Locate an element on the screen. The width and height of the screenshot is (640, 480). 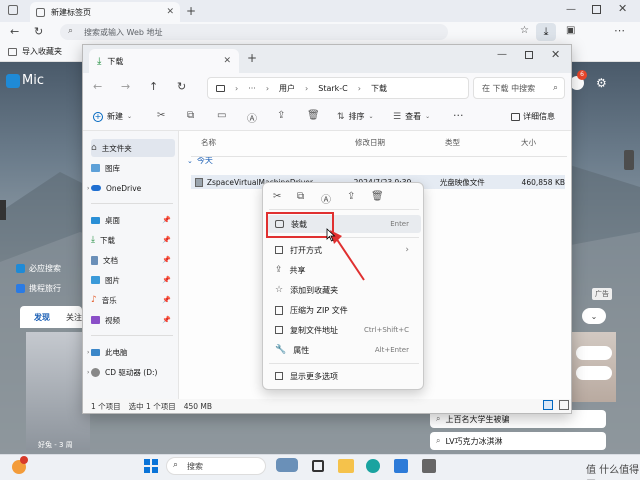
explorer-search-input: 在 下载 中搜索 ⌕ is located at coordinates (519, 88).